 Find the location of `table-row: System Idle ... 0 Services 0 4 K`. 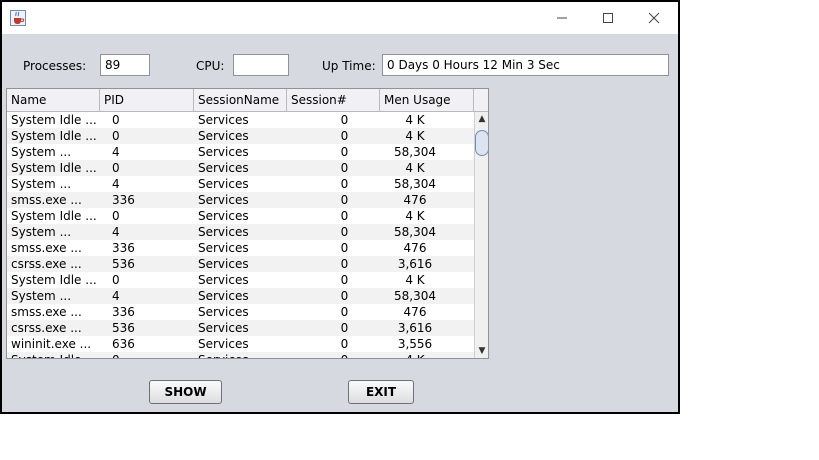

table-row: System Idle ... 0 Services 0 4 K is located at coordinates (240, 136).